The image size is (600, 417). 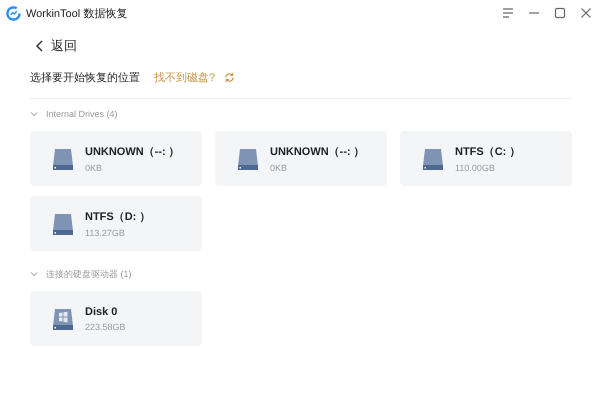 What do you see at coordinates (85, 77) in the screenshot?
I see `prompt-text: 选择要开始恢复的位置` at bounding box center [85, 77].